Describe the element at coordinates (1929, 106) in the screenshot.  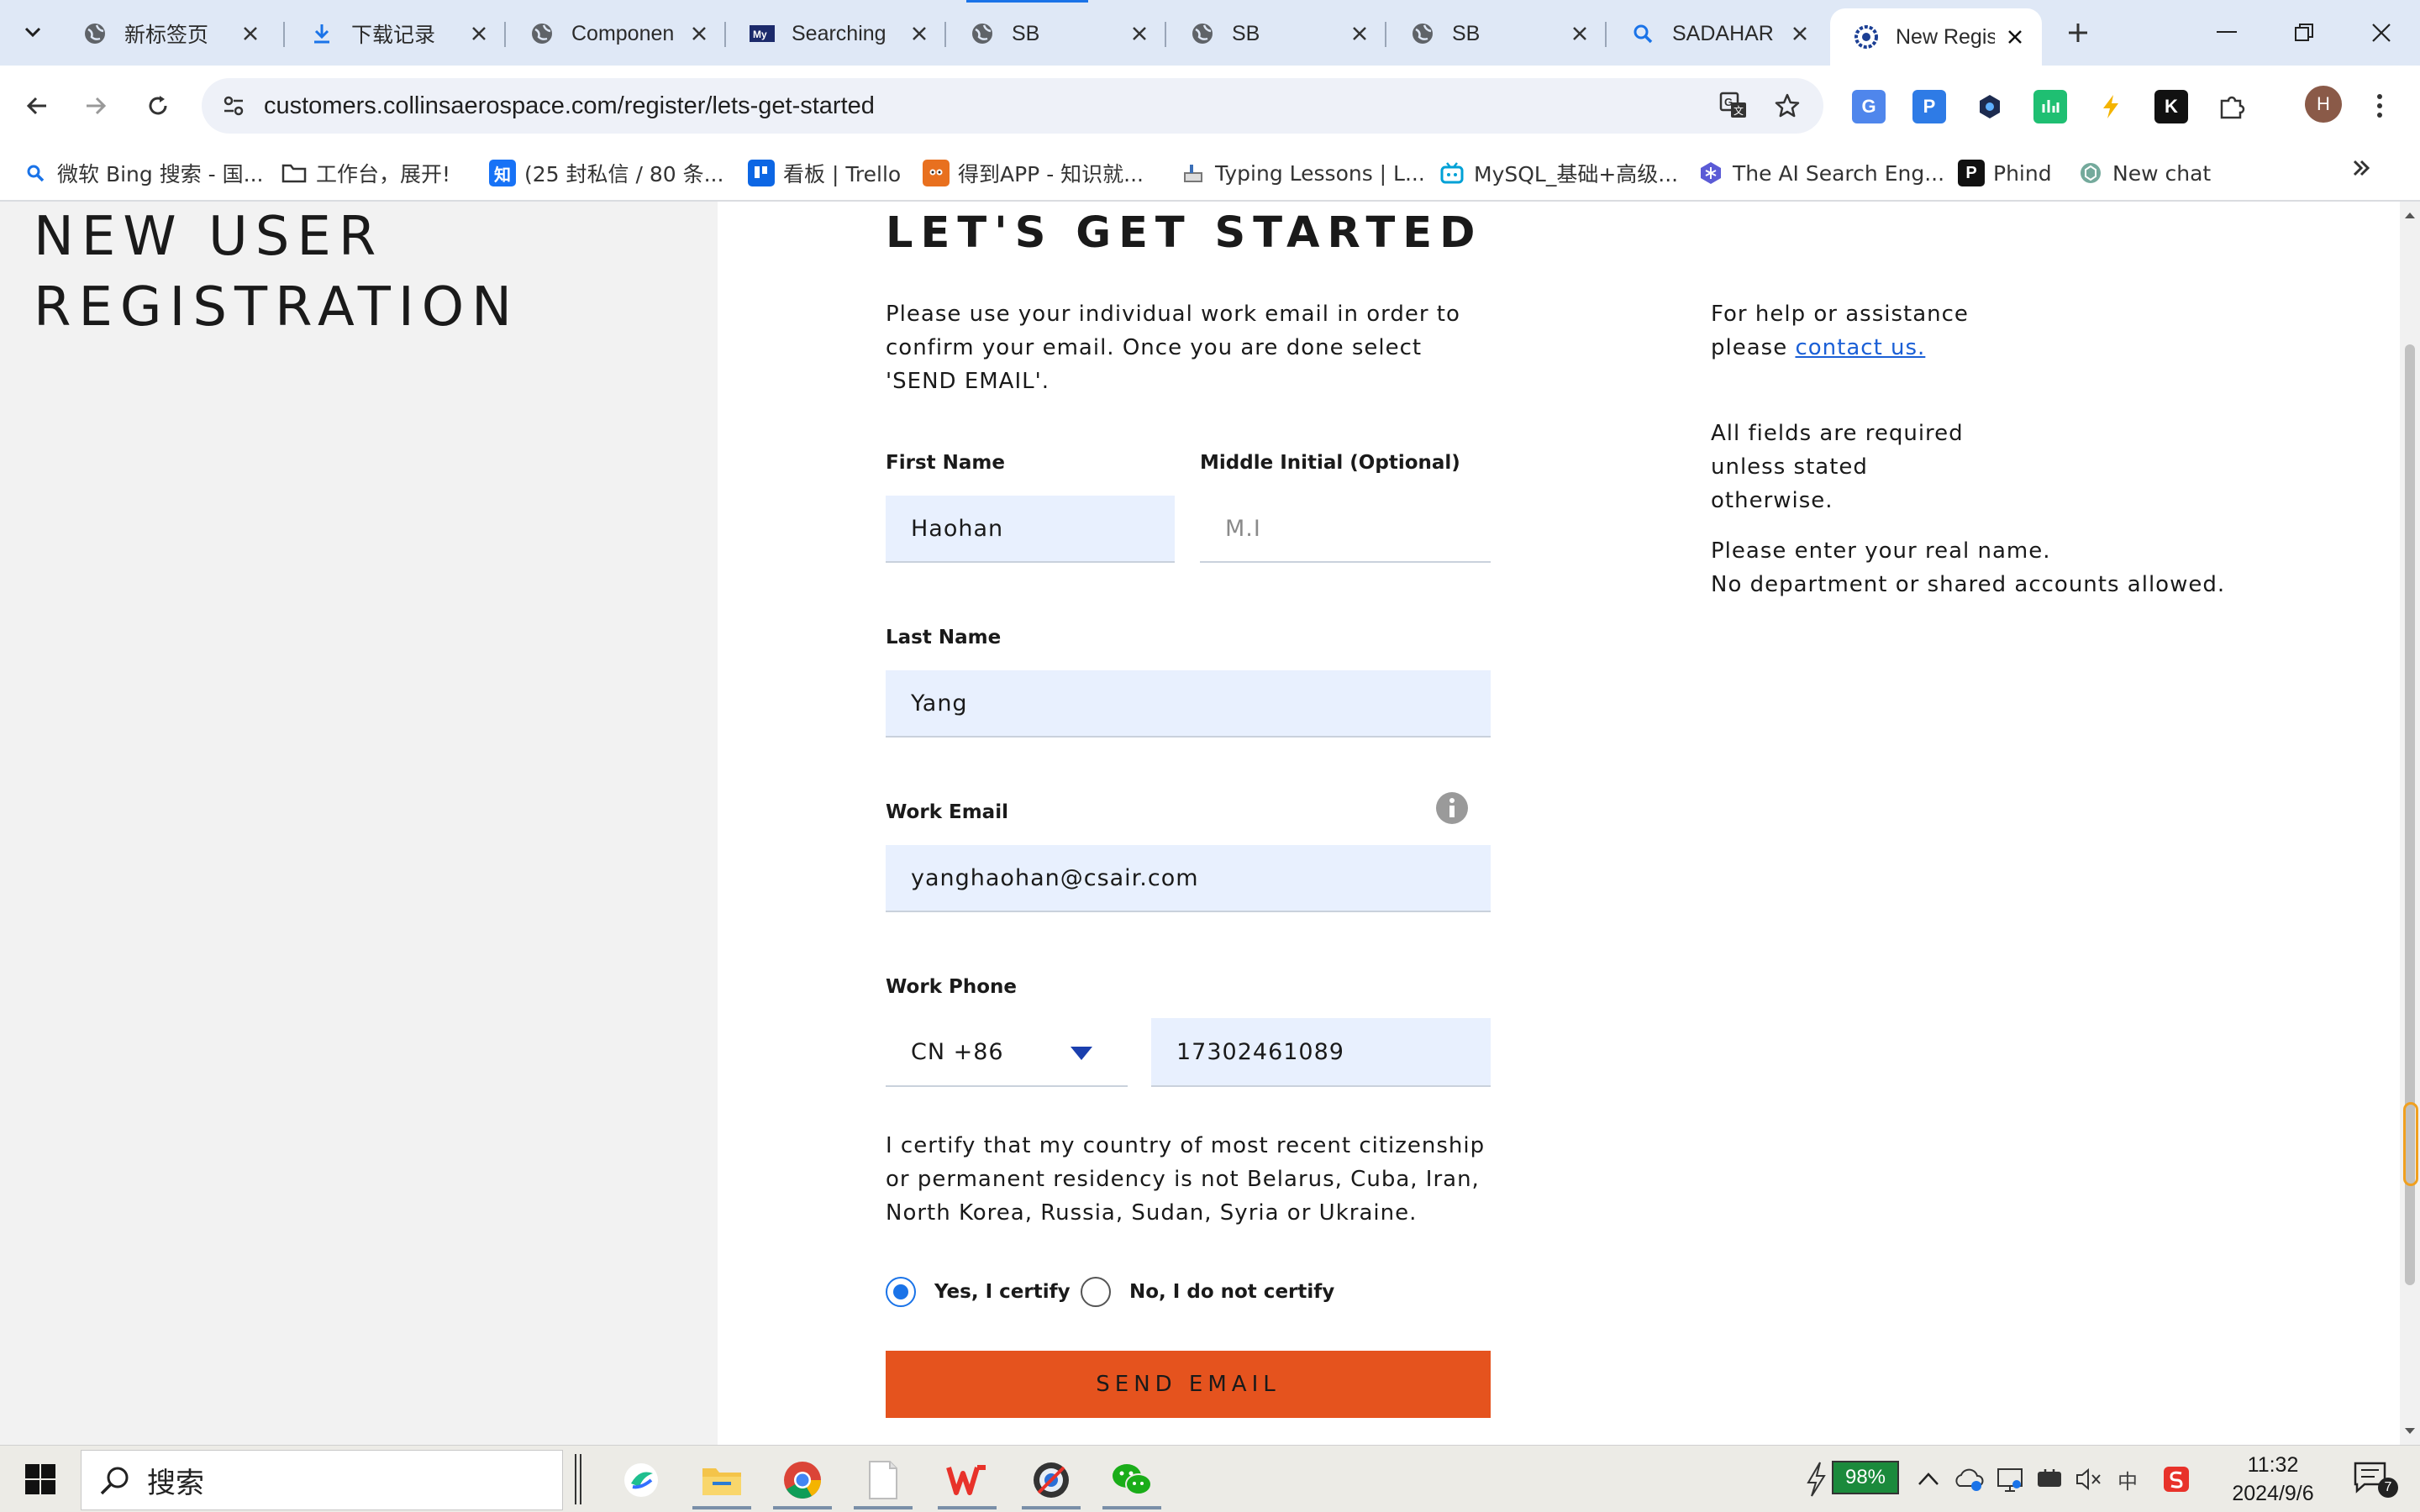
I see `paste-ext-icon: P` at that location.